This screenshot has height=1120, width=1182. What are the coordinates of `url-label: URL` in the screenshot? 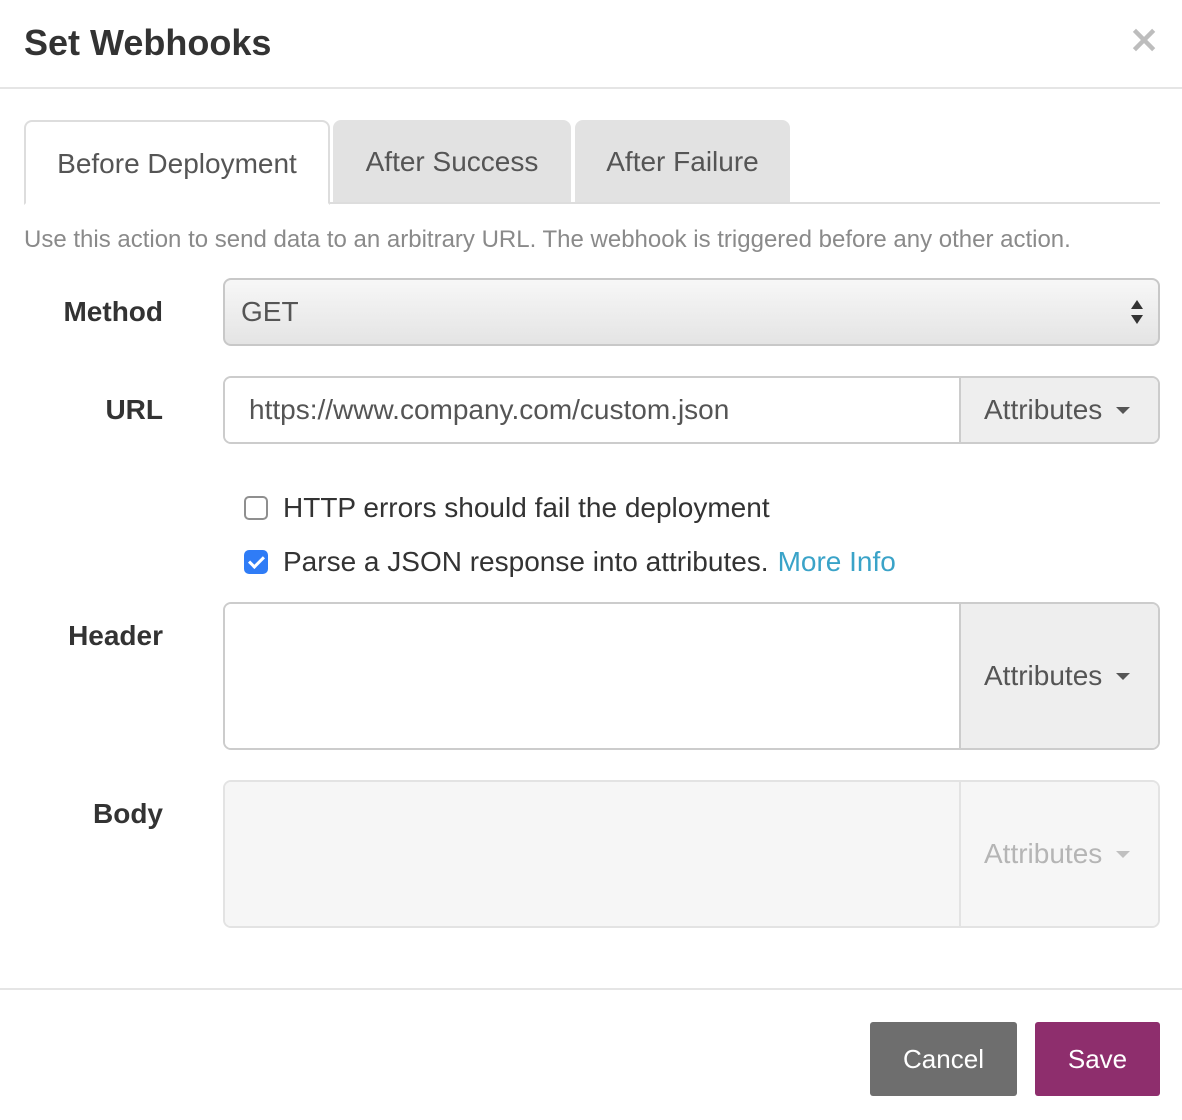 It's located at (134, 409).